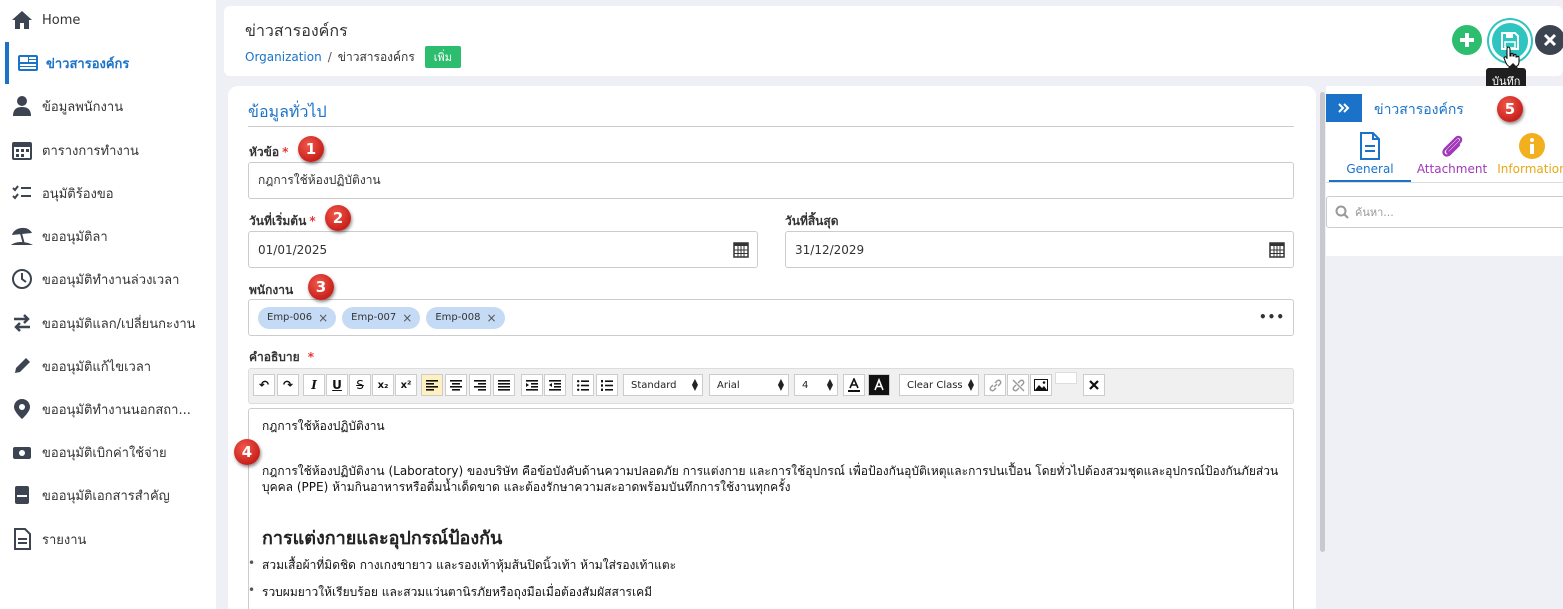  I want to click on insert-link-button, so click(995, 385).